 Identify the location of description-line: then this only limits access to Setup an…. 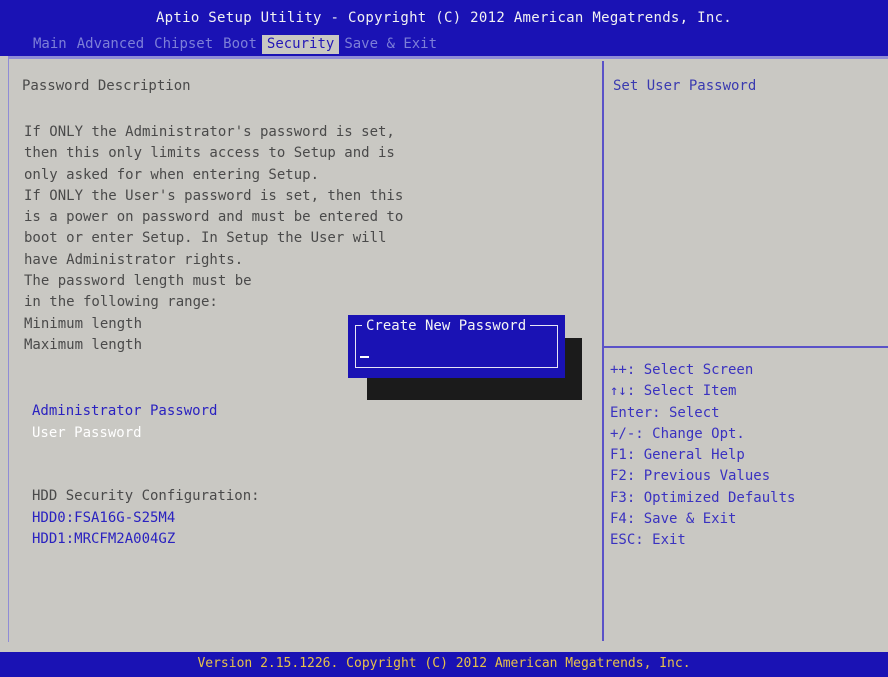
(209, 153).